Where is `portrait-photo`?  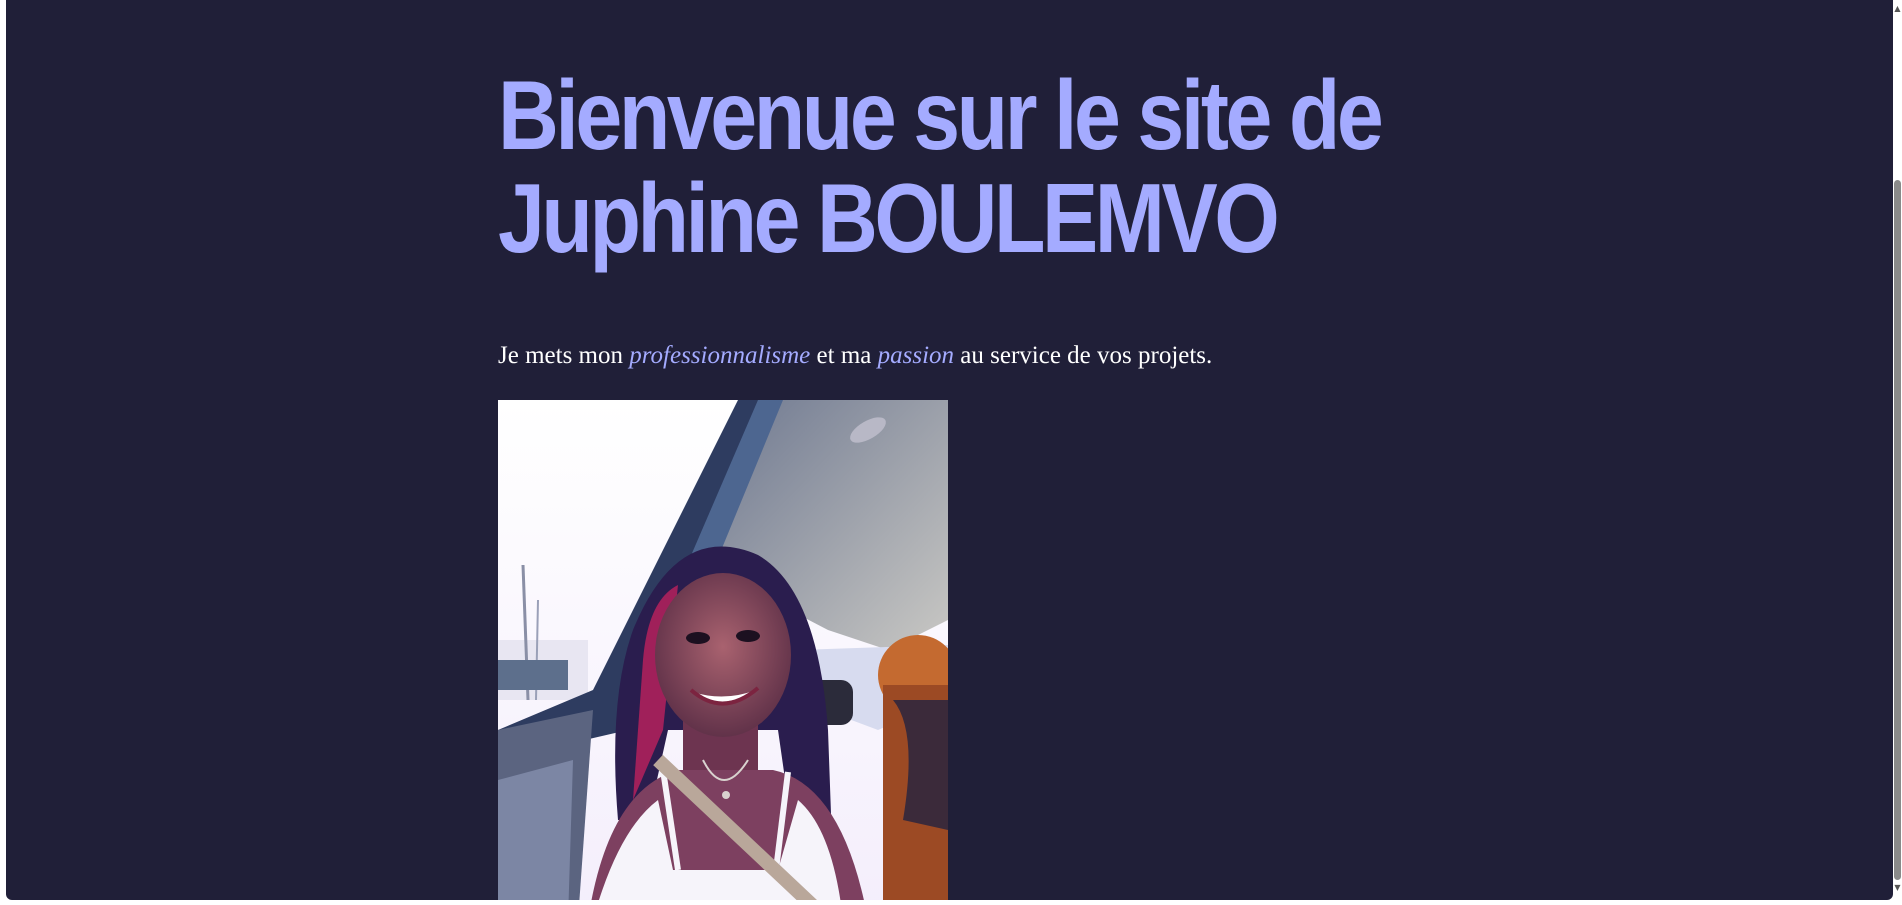
portrait-photo is located at coordinates (723, 650).